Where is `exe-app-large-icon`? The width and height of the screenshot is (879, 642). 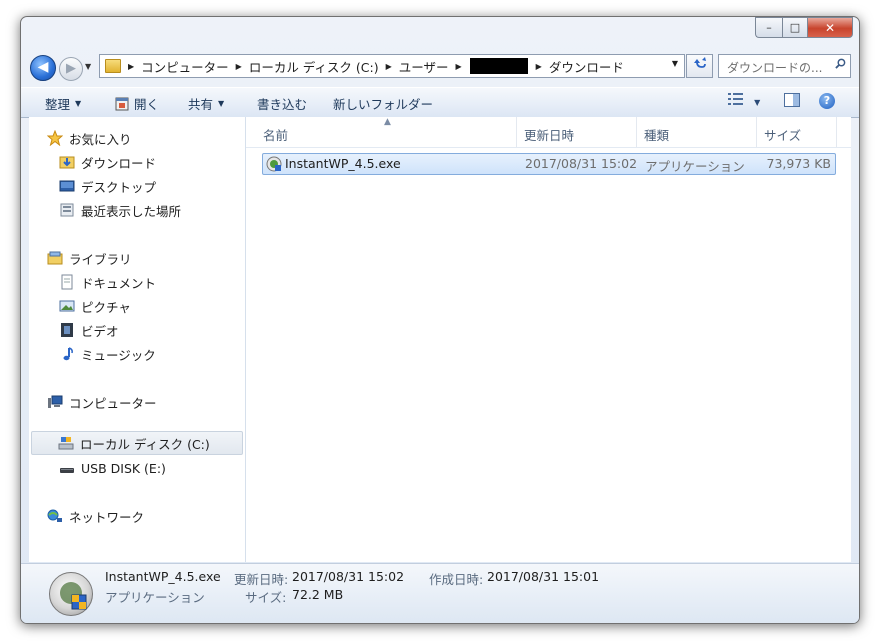
exe-app-large-icon is located at coordinates (71, 594).